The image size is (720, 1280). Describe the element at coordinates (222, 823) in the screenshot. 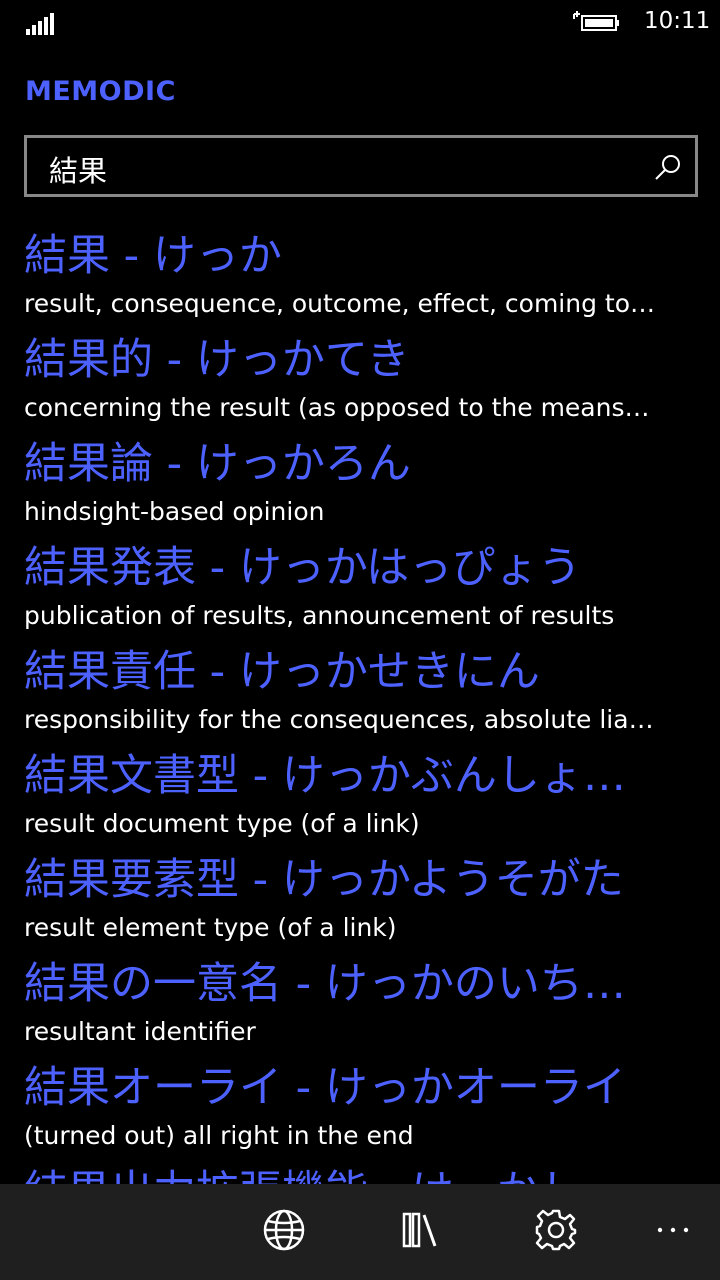

I see `result-definition: result document type (of a link)` at that location.